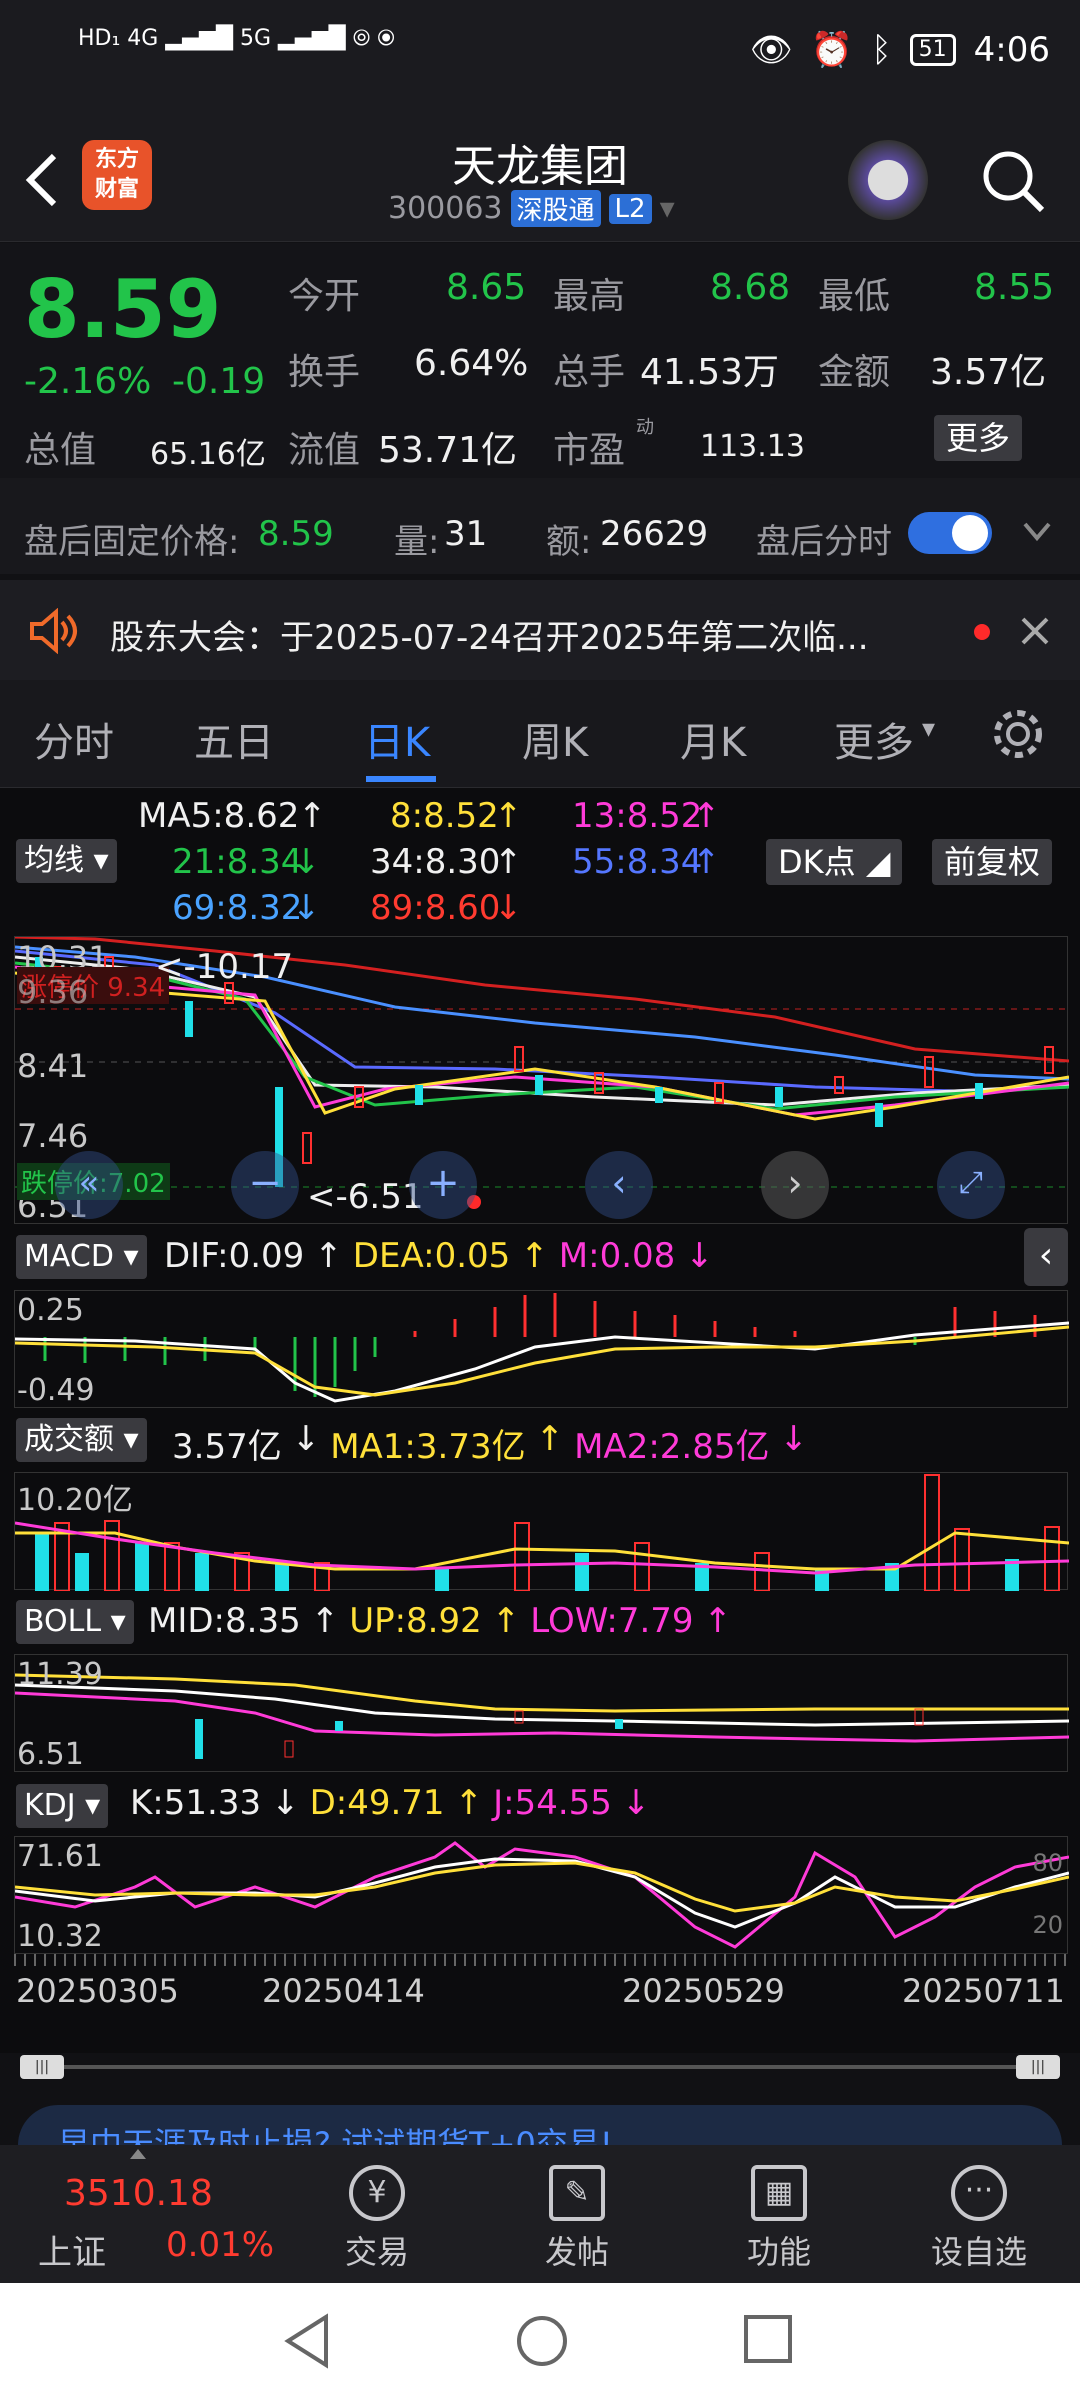  I want to click on bottom-nav: 3510.18 上证 0.01% ¥ 交易 ✎ 发帖 ▦ 功能 ··· 设自选, so click(540, 2214).